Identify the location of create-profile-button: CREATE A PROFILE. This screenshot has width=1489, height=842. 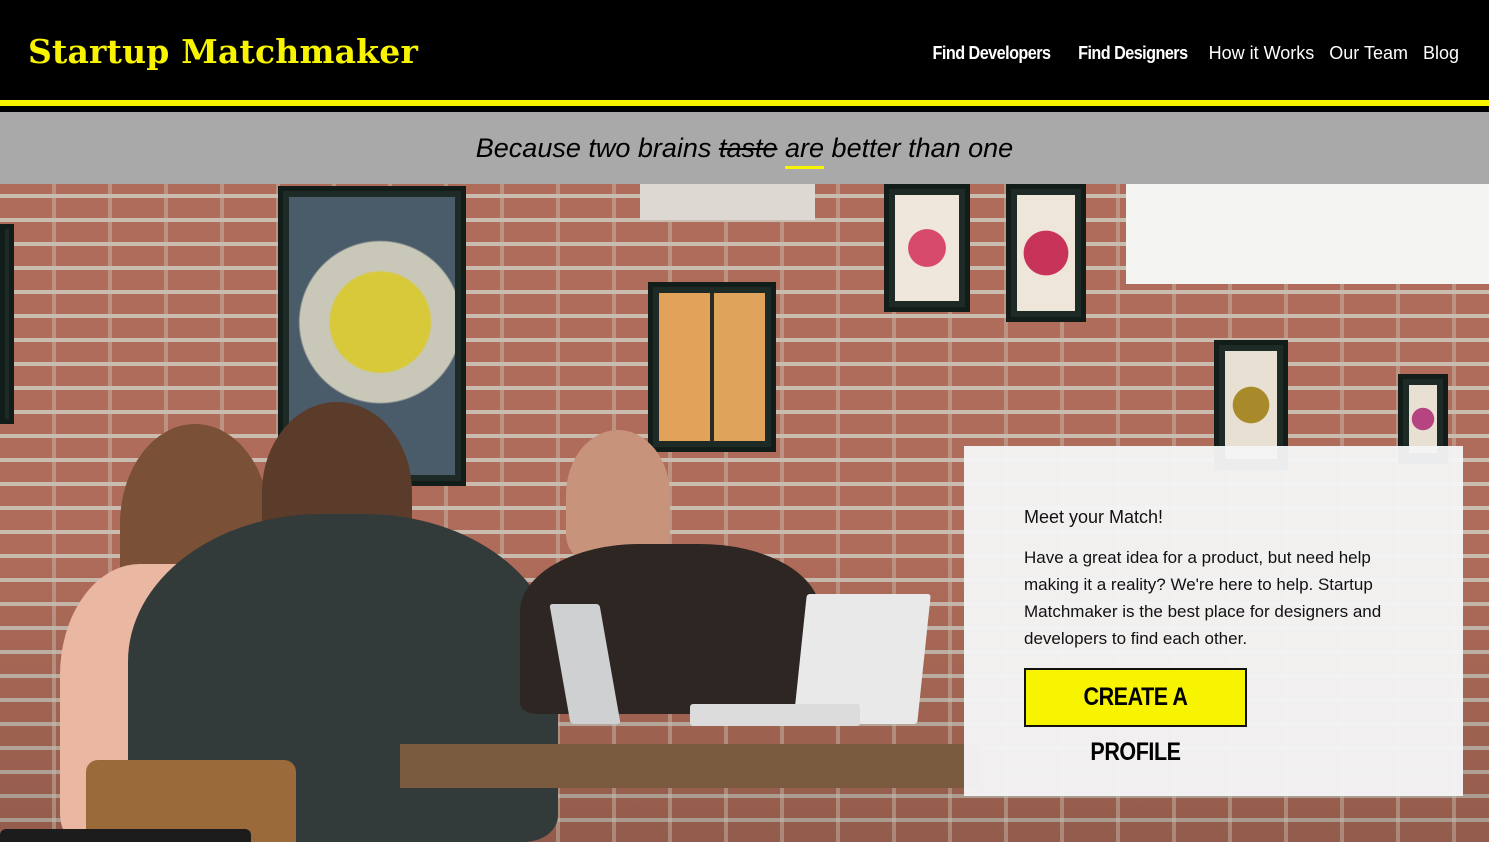
(1135, 717).